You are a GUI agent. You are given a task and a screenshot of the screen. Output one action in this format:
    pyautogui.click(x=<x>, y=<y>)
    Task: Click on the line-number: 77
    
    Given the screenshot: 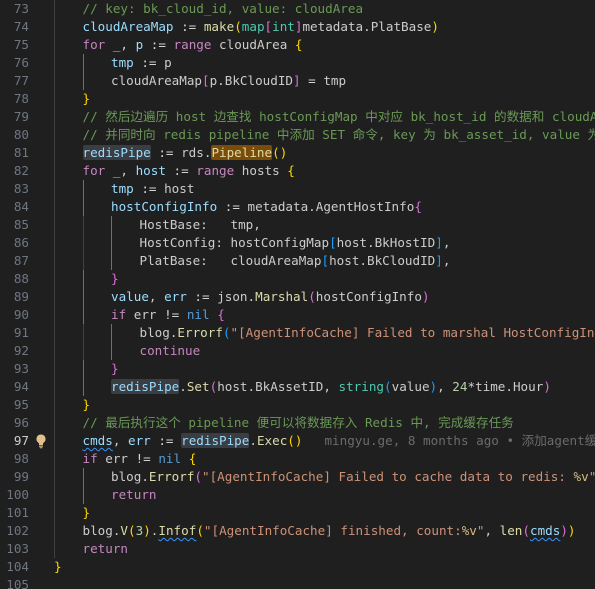 What is the action you would take?
    pyautogui.click(x=21, y=80)
    